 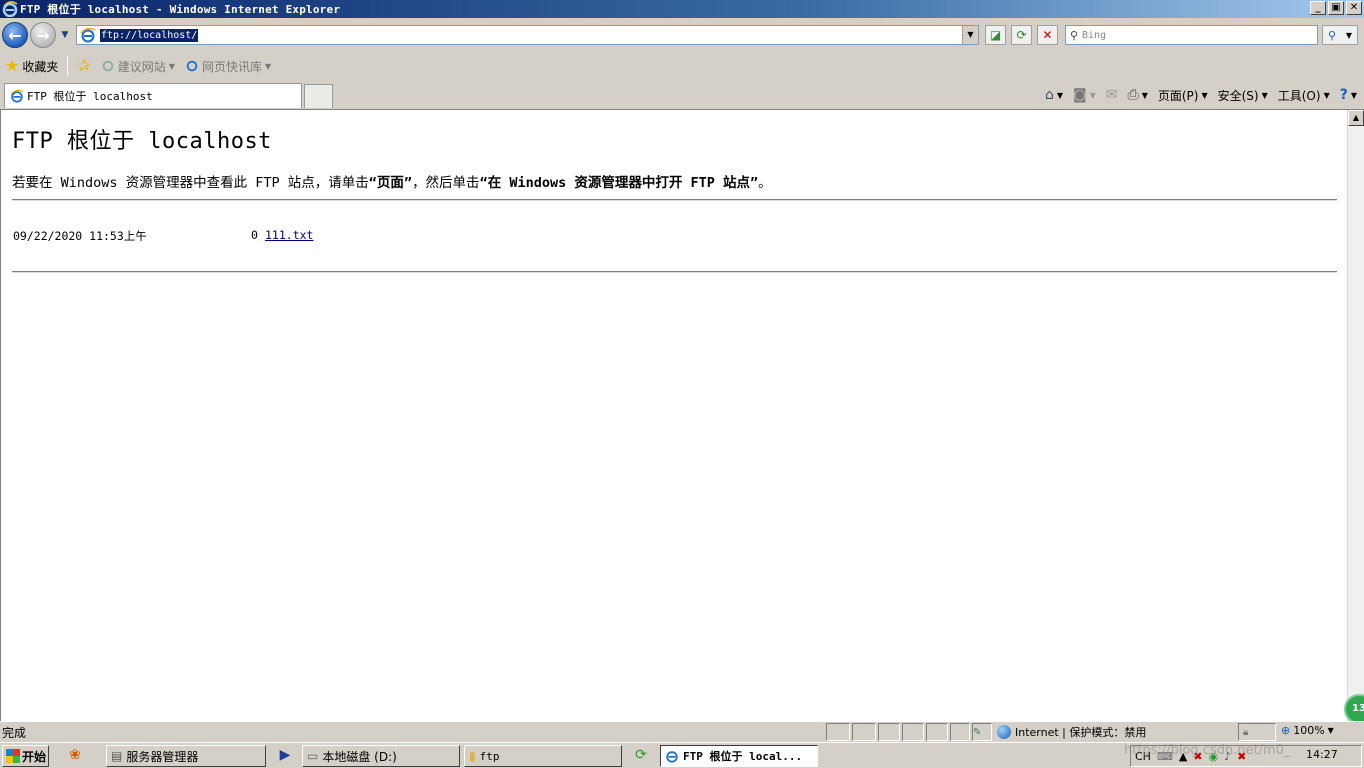 I want to click on compatibility-view-button: ◪, so click(x=995, y=35).